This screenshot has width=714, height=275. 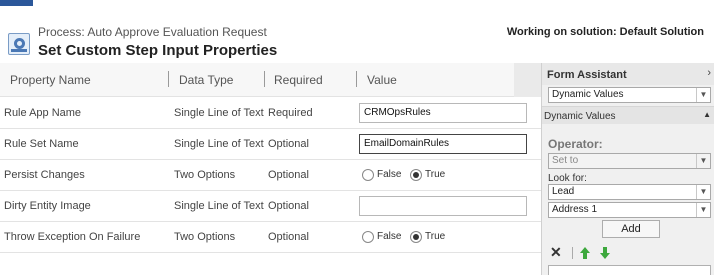 I want to click on rule-app-name-input: CRMOpsRules, so click(x=443, y=113).